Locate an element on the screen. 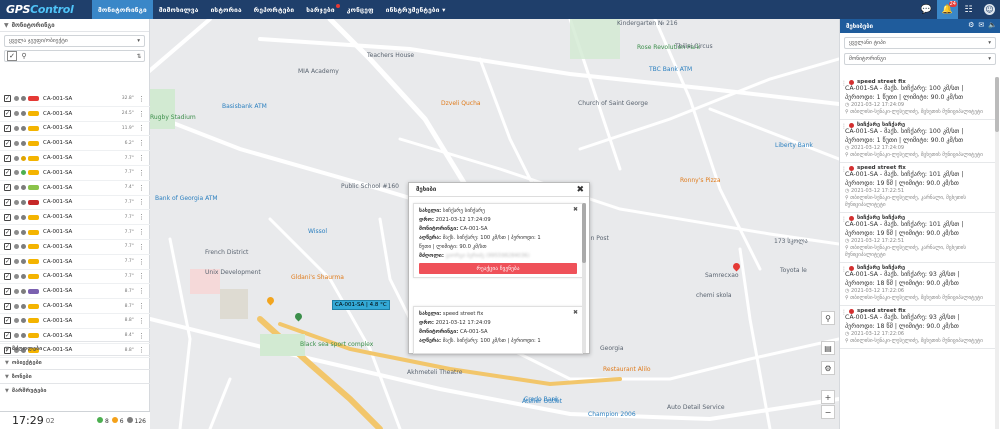  vehicle-tag: CA-001-SA | 4.8 °C is located at coordinates (361, 305).